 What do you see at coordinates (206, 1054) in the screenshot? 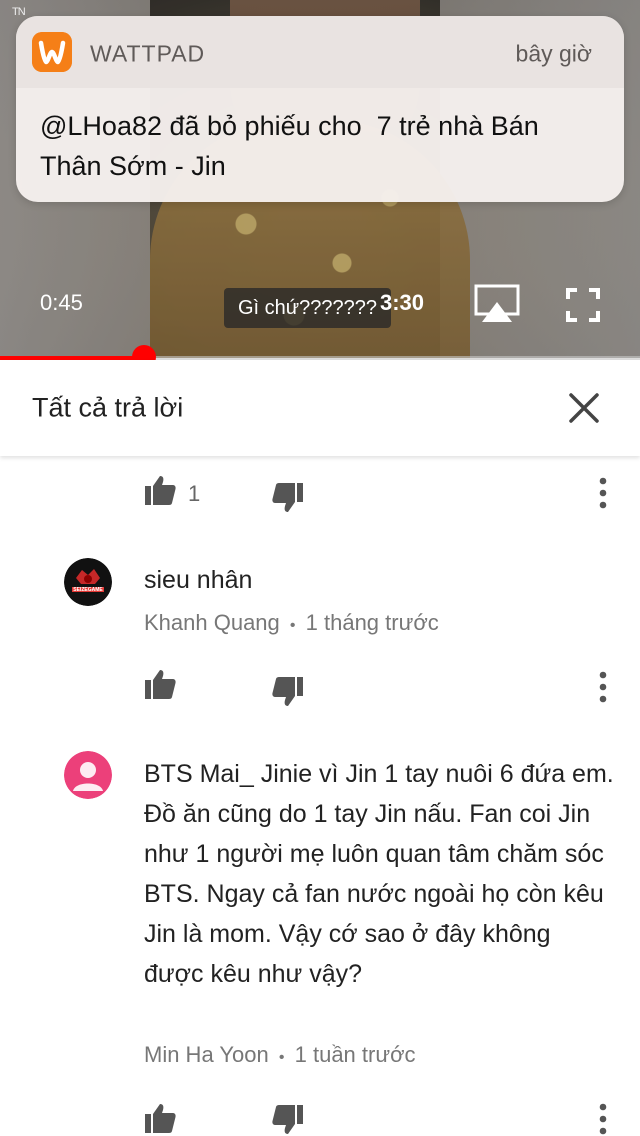
I see `comment-author: Min Ha Yoon` at bounding box center [206, 1054].